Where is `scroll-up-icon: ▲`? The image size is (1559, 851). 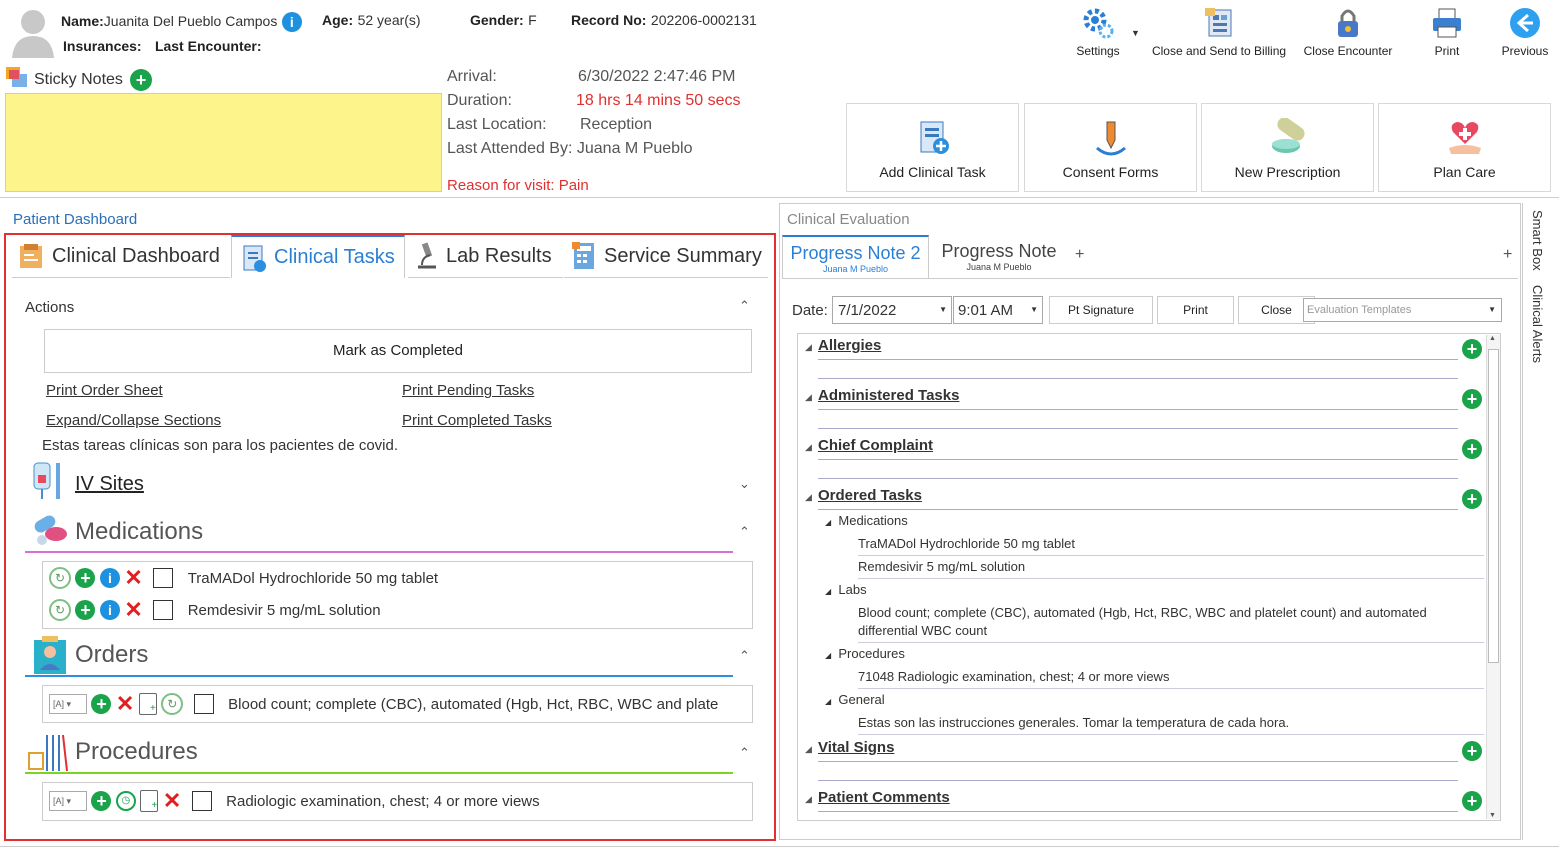 scroll-up-icon: ▲ is located at coordinates (1492, 338).